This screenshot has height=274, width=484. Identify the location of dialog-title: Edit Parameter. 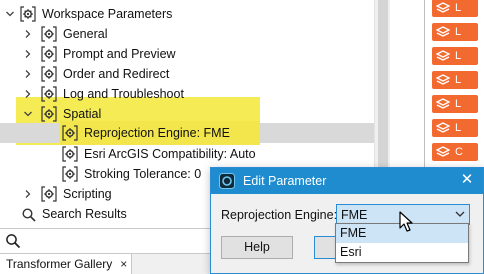
(285, 181).